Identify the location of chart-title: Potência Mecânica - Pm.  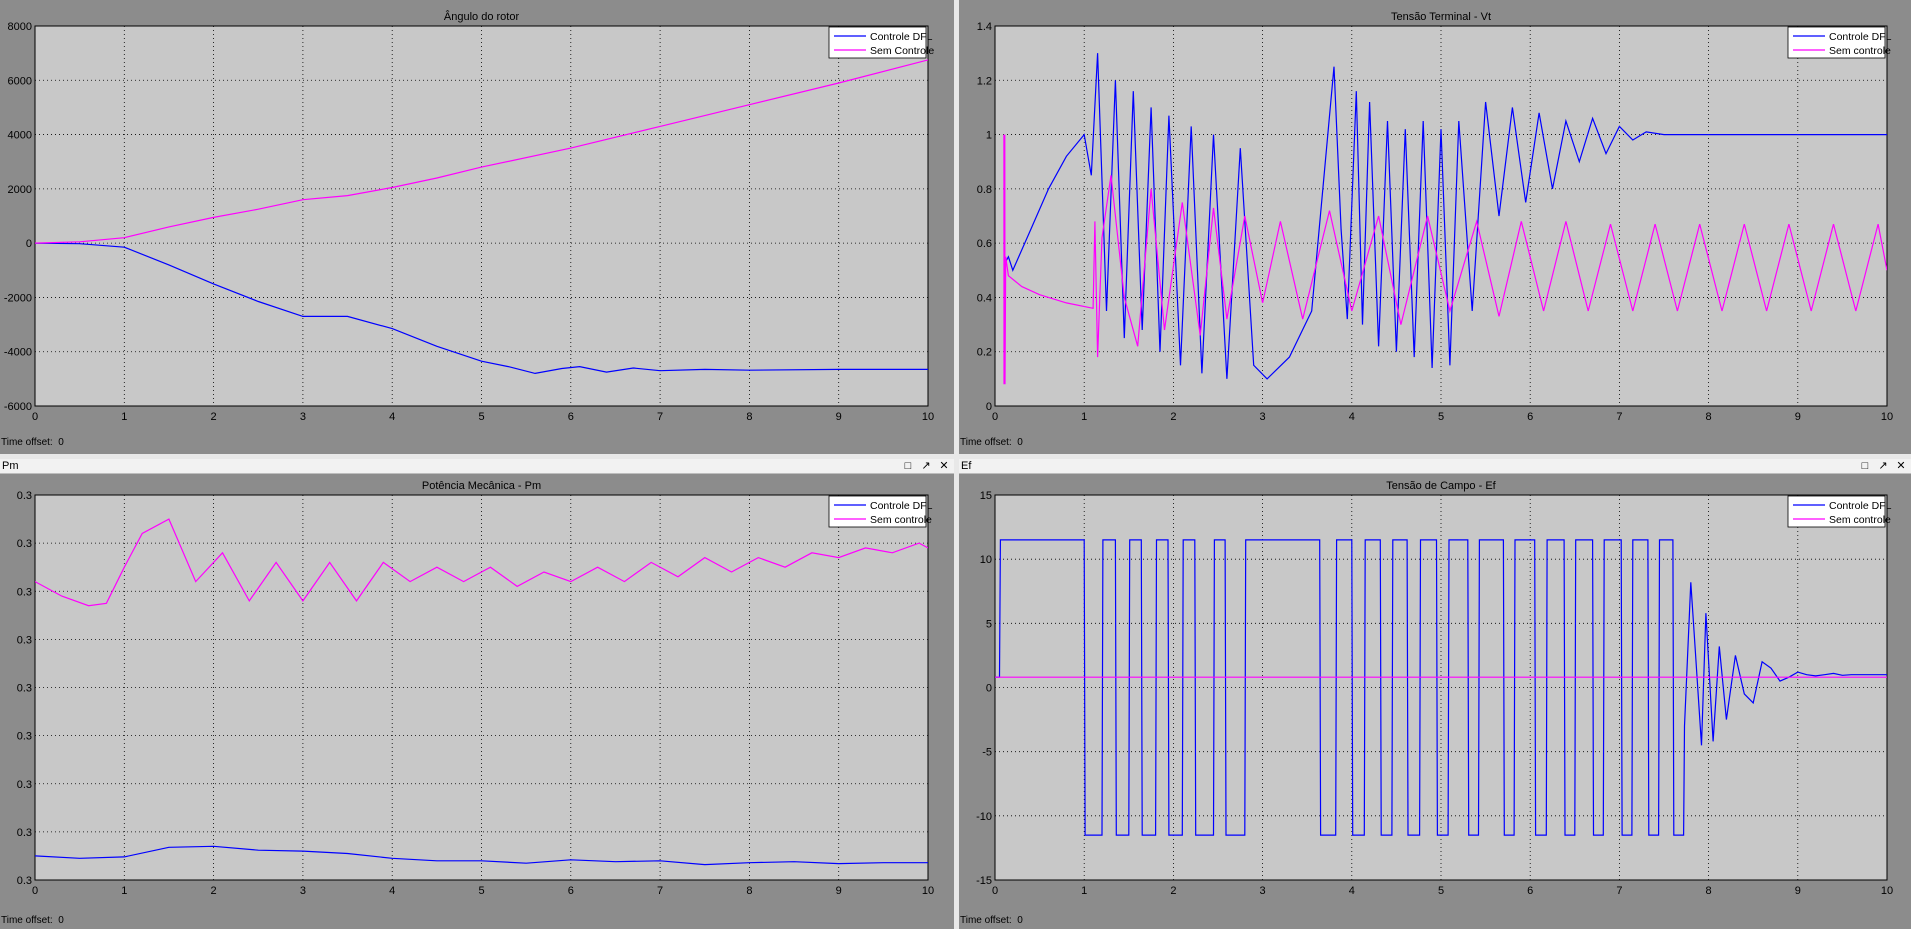
(481, 486).